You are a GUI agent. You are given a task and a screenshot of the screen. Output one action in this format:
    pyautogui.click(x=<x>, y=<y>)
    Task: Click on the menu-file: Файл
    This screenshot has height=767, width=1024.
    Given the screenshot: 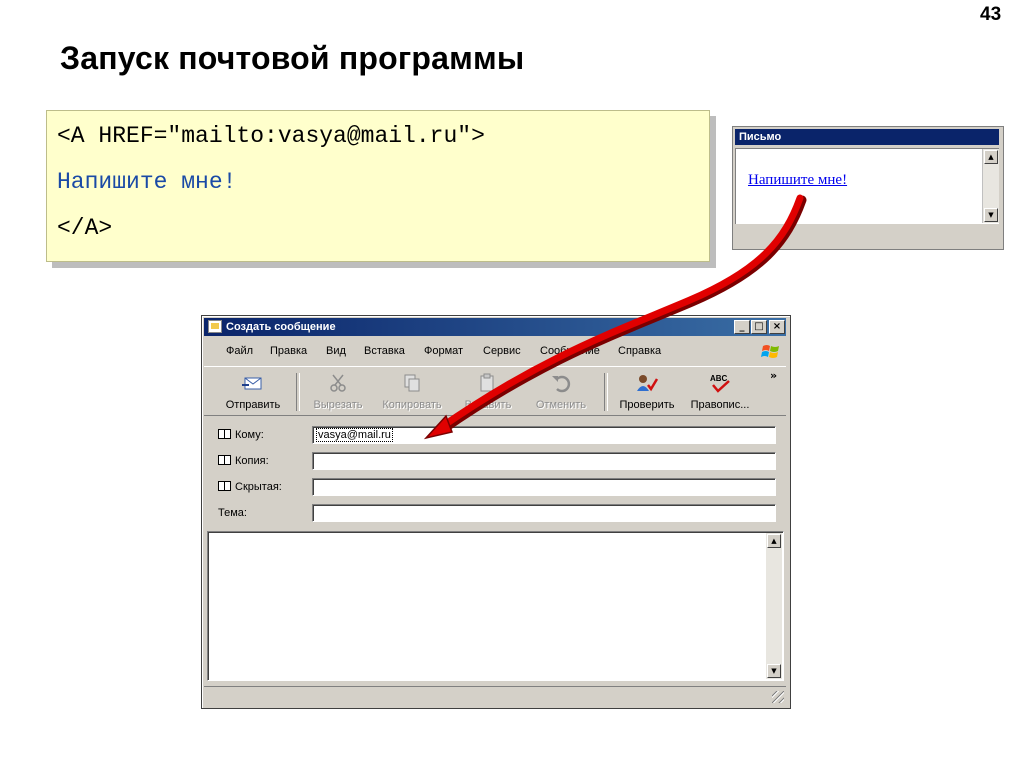 What is the action you would take?
    pyautogui.click(x=239, y=351)
    